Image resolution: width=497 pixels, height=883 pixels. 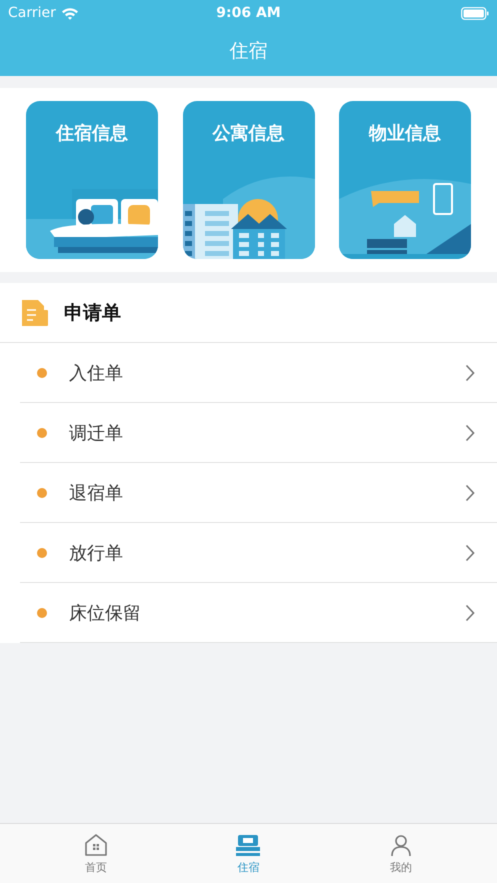 What do you see at coordinates (258, 613) in the screenshot?
I see `list-item: 床位保留` at bounding box center [258, 613].